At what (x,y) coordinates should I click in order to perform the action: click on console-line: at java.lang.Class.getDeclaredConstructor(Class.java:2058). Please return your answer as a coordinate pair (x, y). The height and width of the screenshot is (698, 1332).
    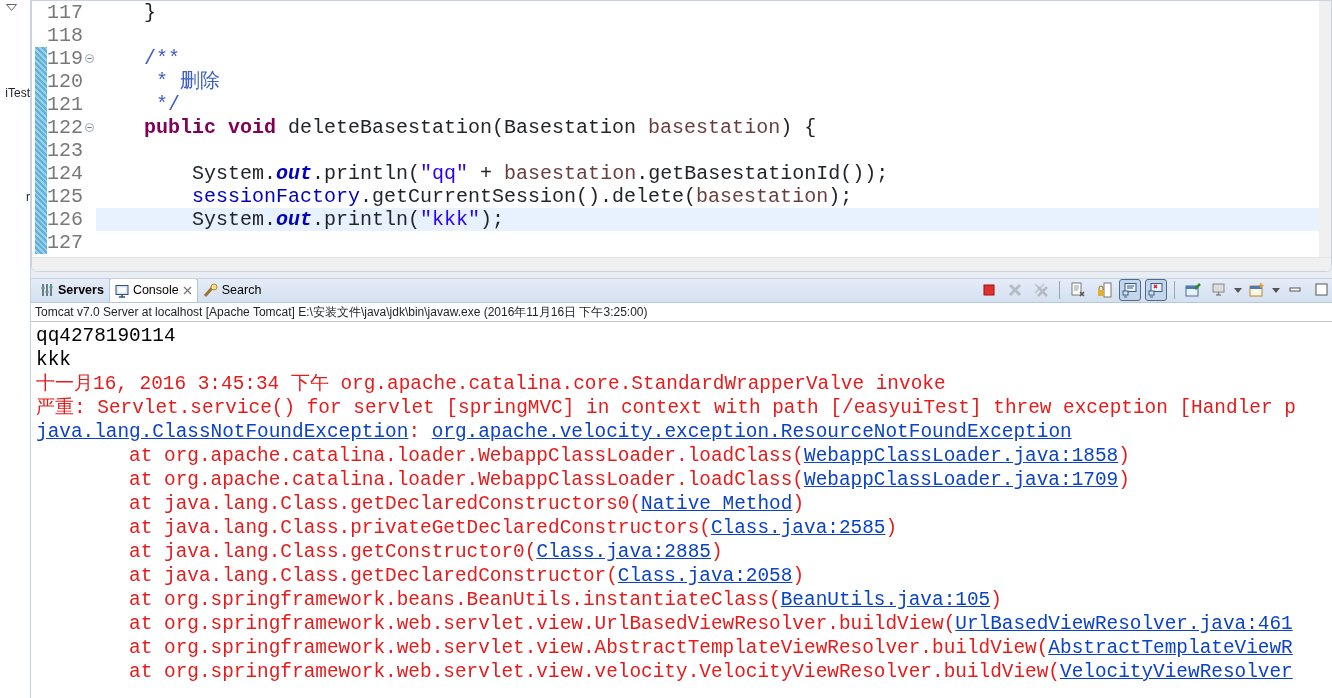
    Looking at the image, I should click on (466, 576).